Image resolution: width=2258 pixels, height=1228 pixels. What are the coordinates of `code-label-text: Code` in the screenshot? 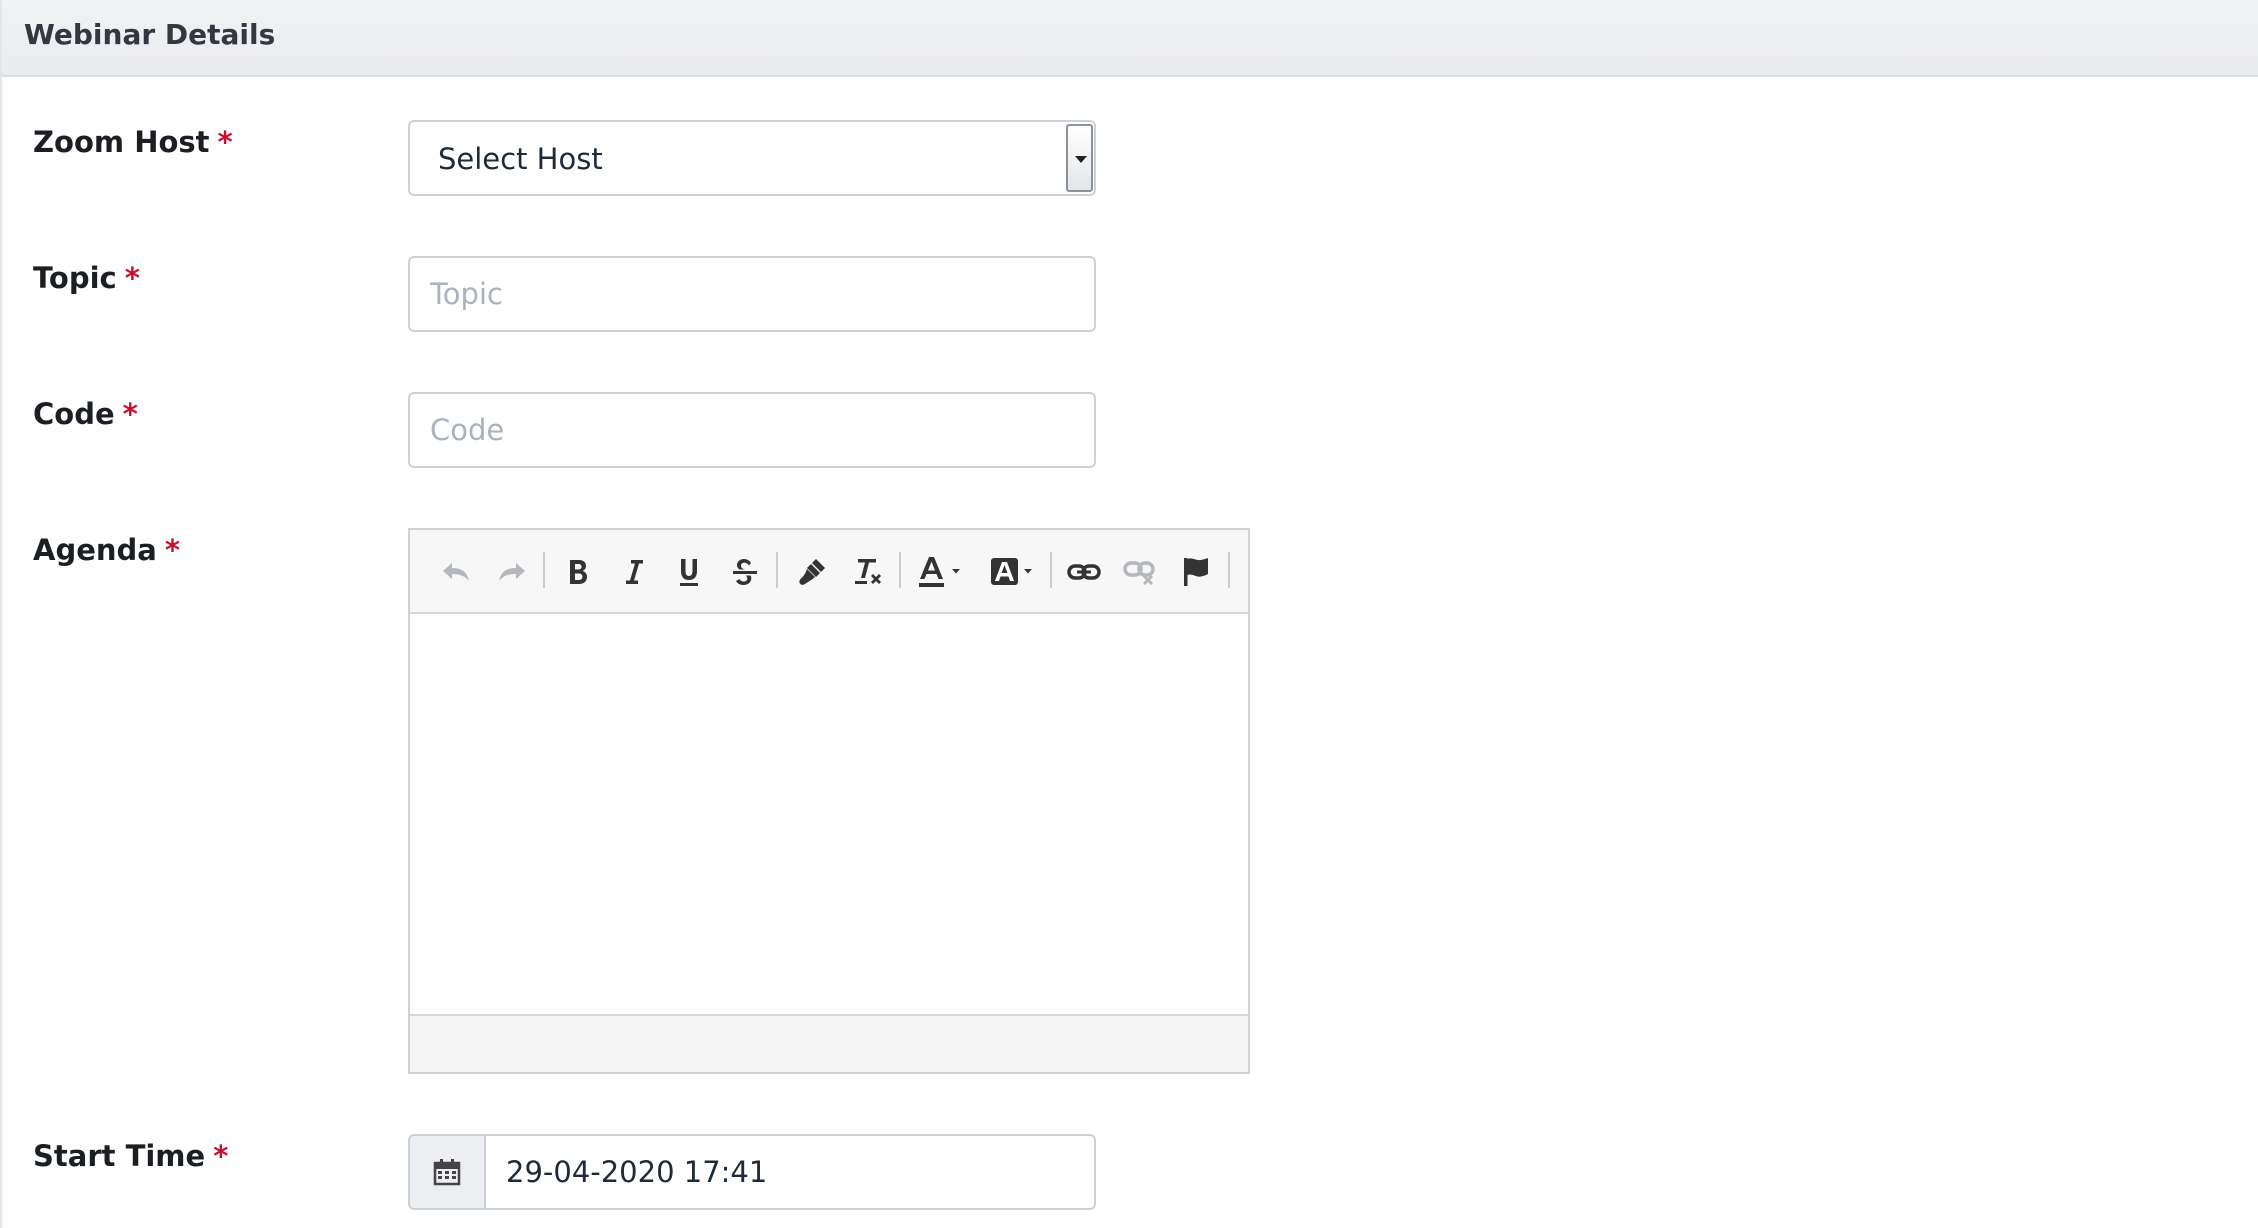 It's located at (74, 414).